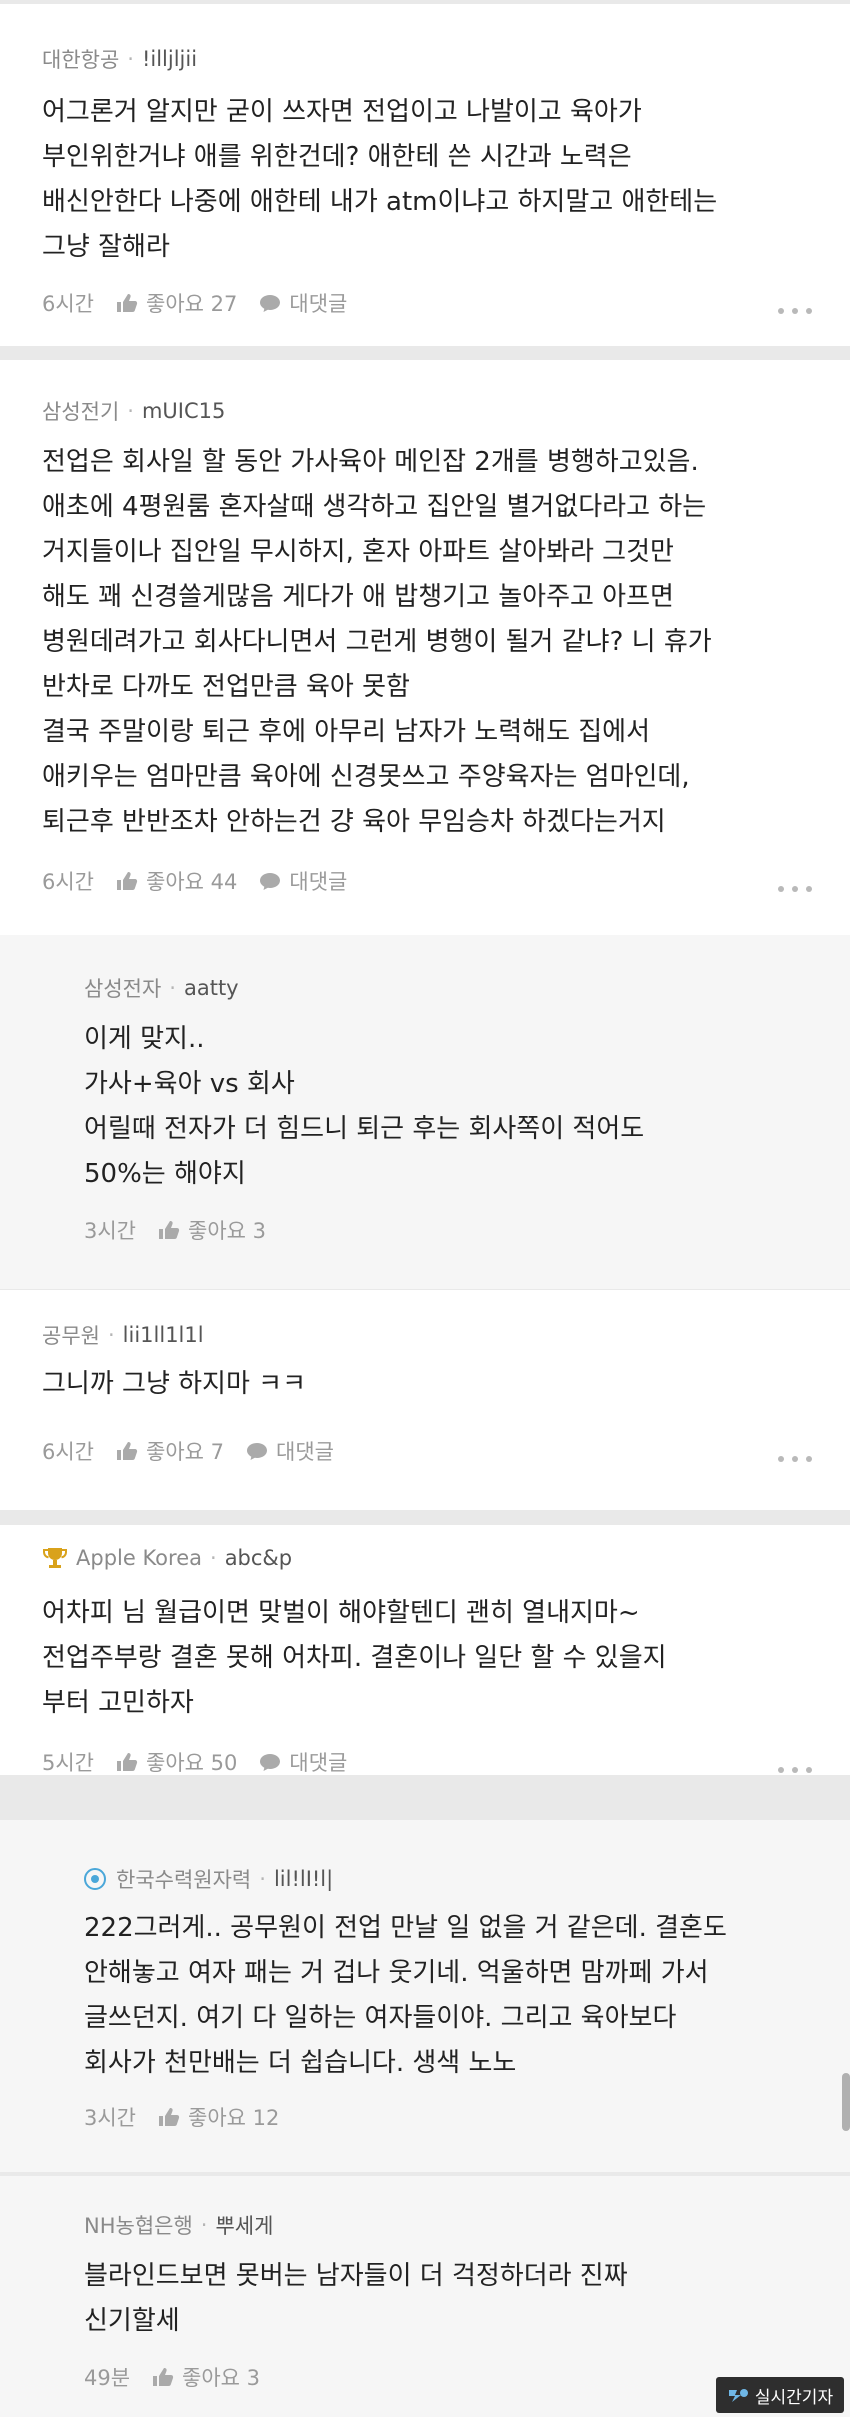 Image resolution: width=850 pixels, height=2417 pixels. Describe the element at coordinates (192, 304) in the screenshot. I see `like-count: 좋아요 27` at that location.